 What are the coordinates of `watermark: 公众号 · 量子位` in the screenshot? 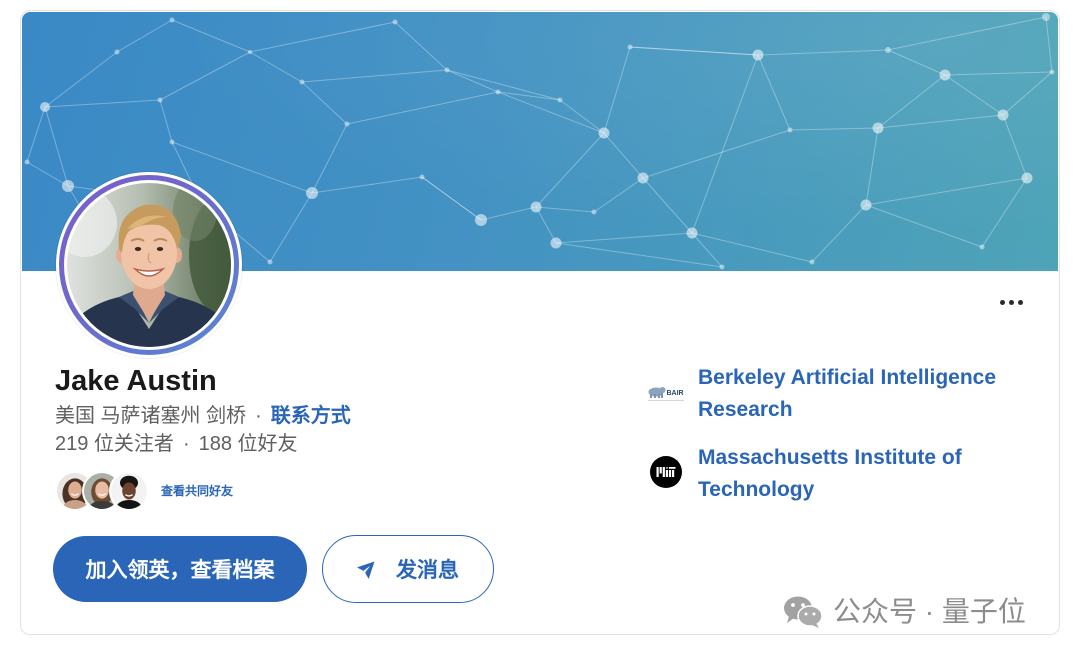 It's located at (918, 612).